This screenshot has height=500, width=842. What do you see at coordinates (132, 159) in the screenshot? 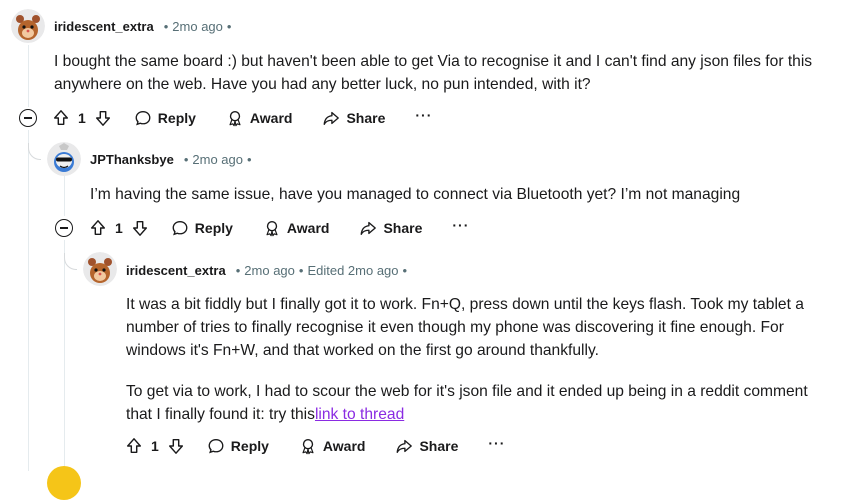
I see `username: JPThanksbye` at bounding box center [132, 159].